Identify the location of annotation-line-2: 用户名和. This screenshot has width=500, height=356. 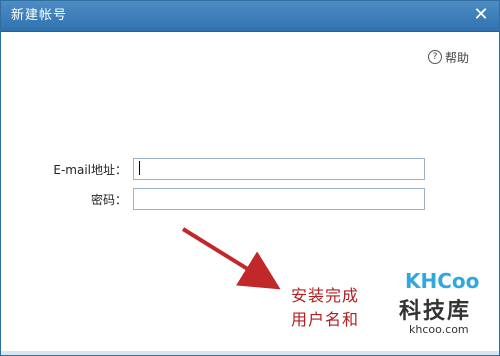
(325, 319).